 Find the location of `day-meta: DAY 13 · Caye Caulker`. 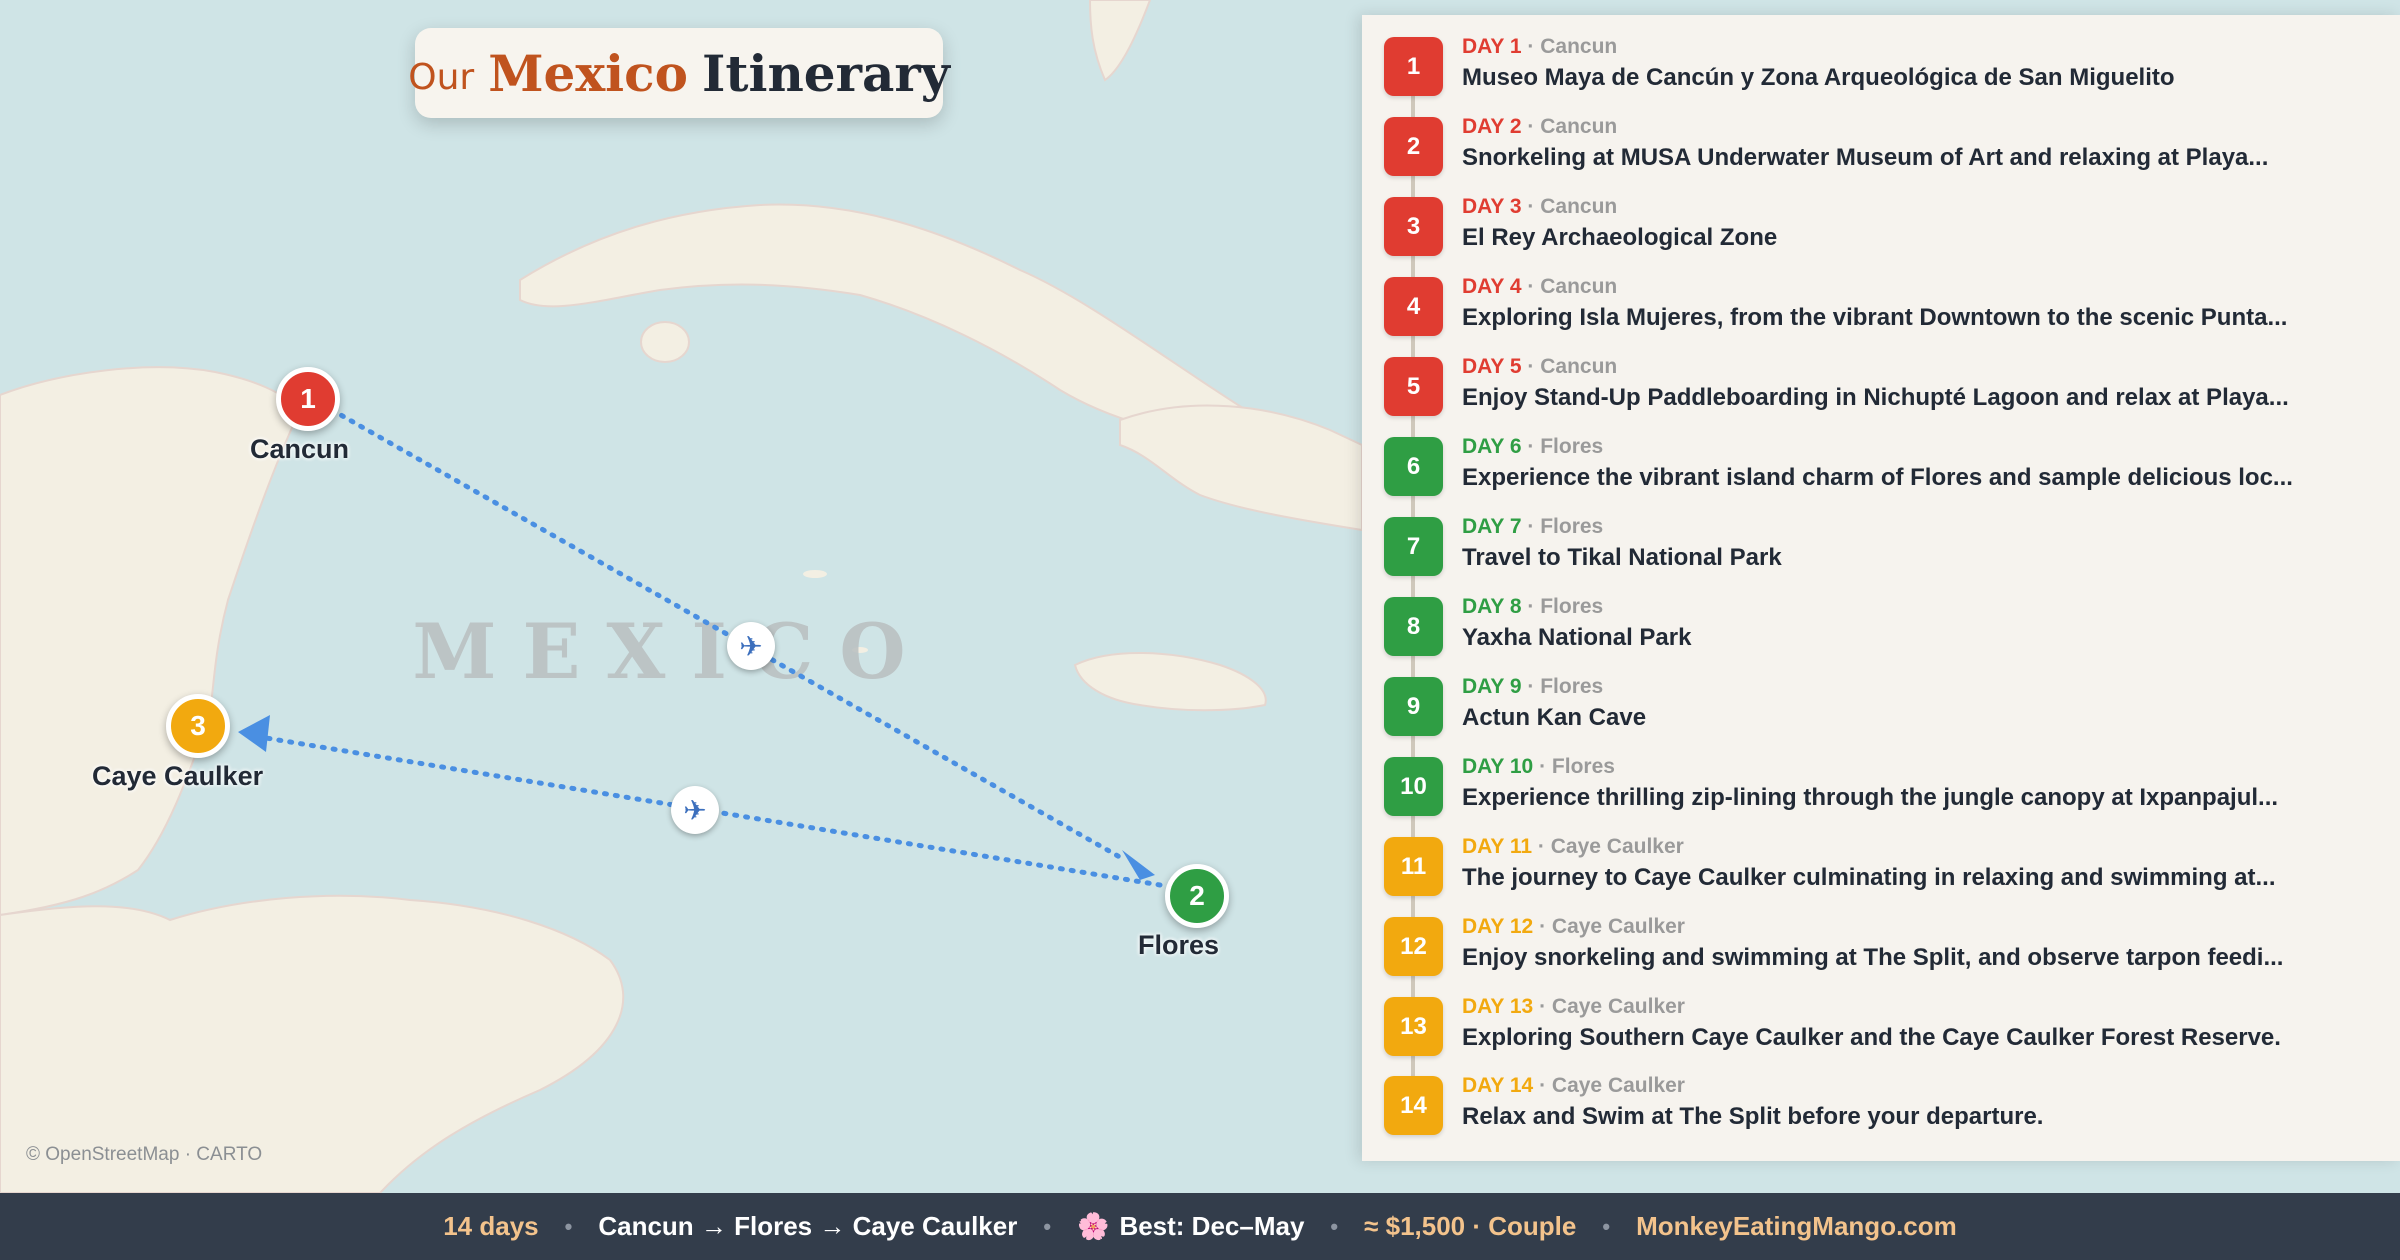

day-meta: DAY 13 · Caye Caulker is located at coordinates (1573, 1006).